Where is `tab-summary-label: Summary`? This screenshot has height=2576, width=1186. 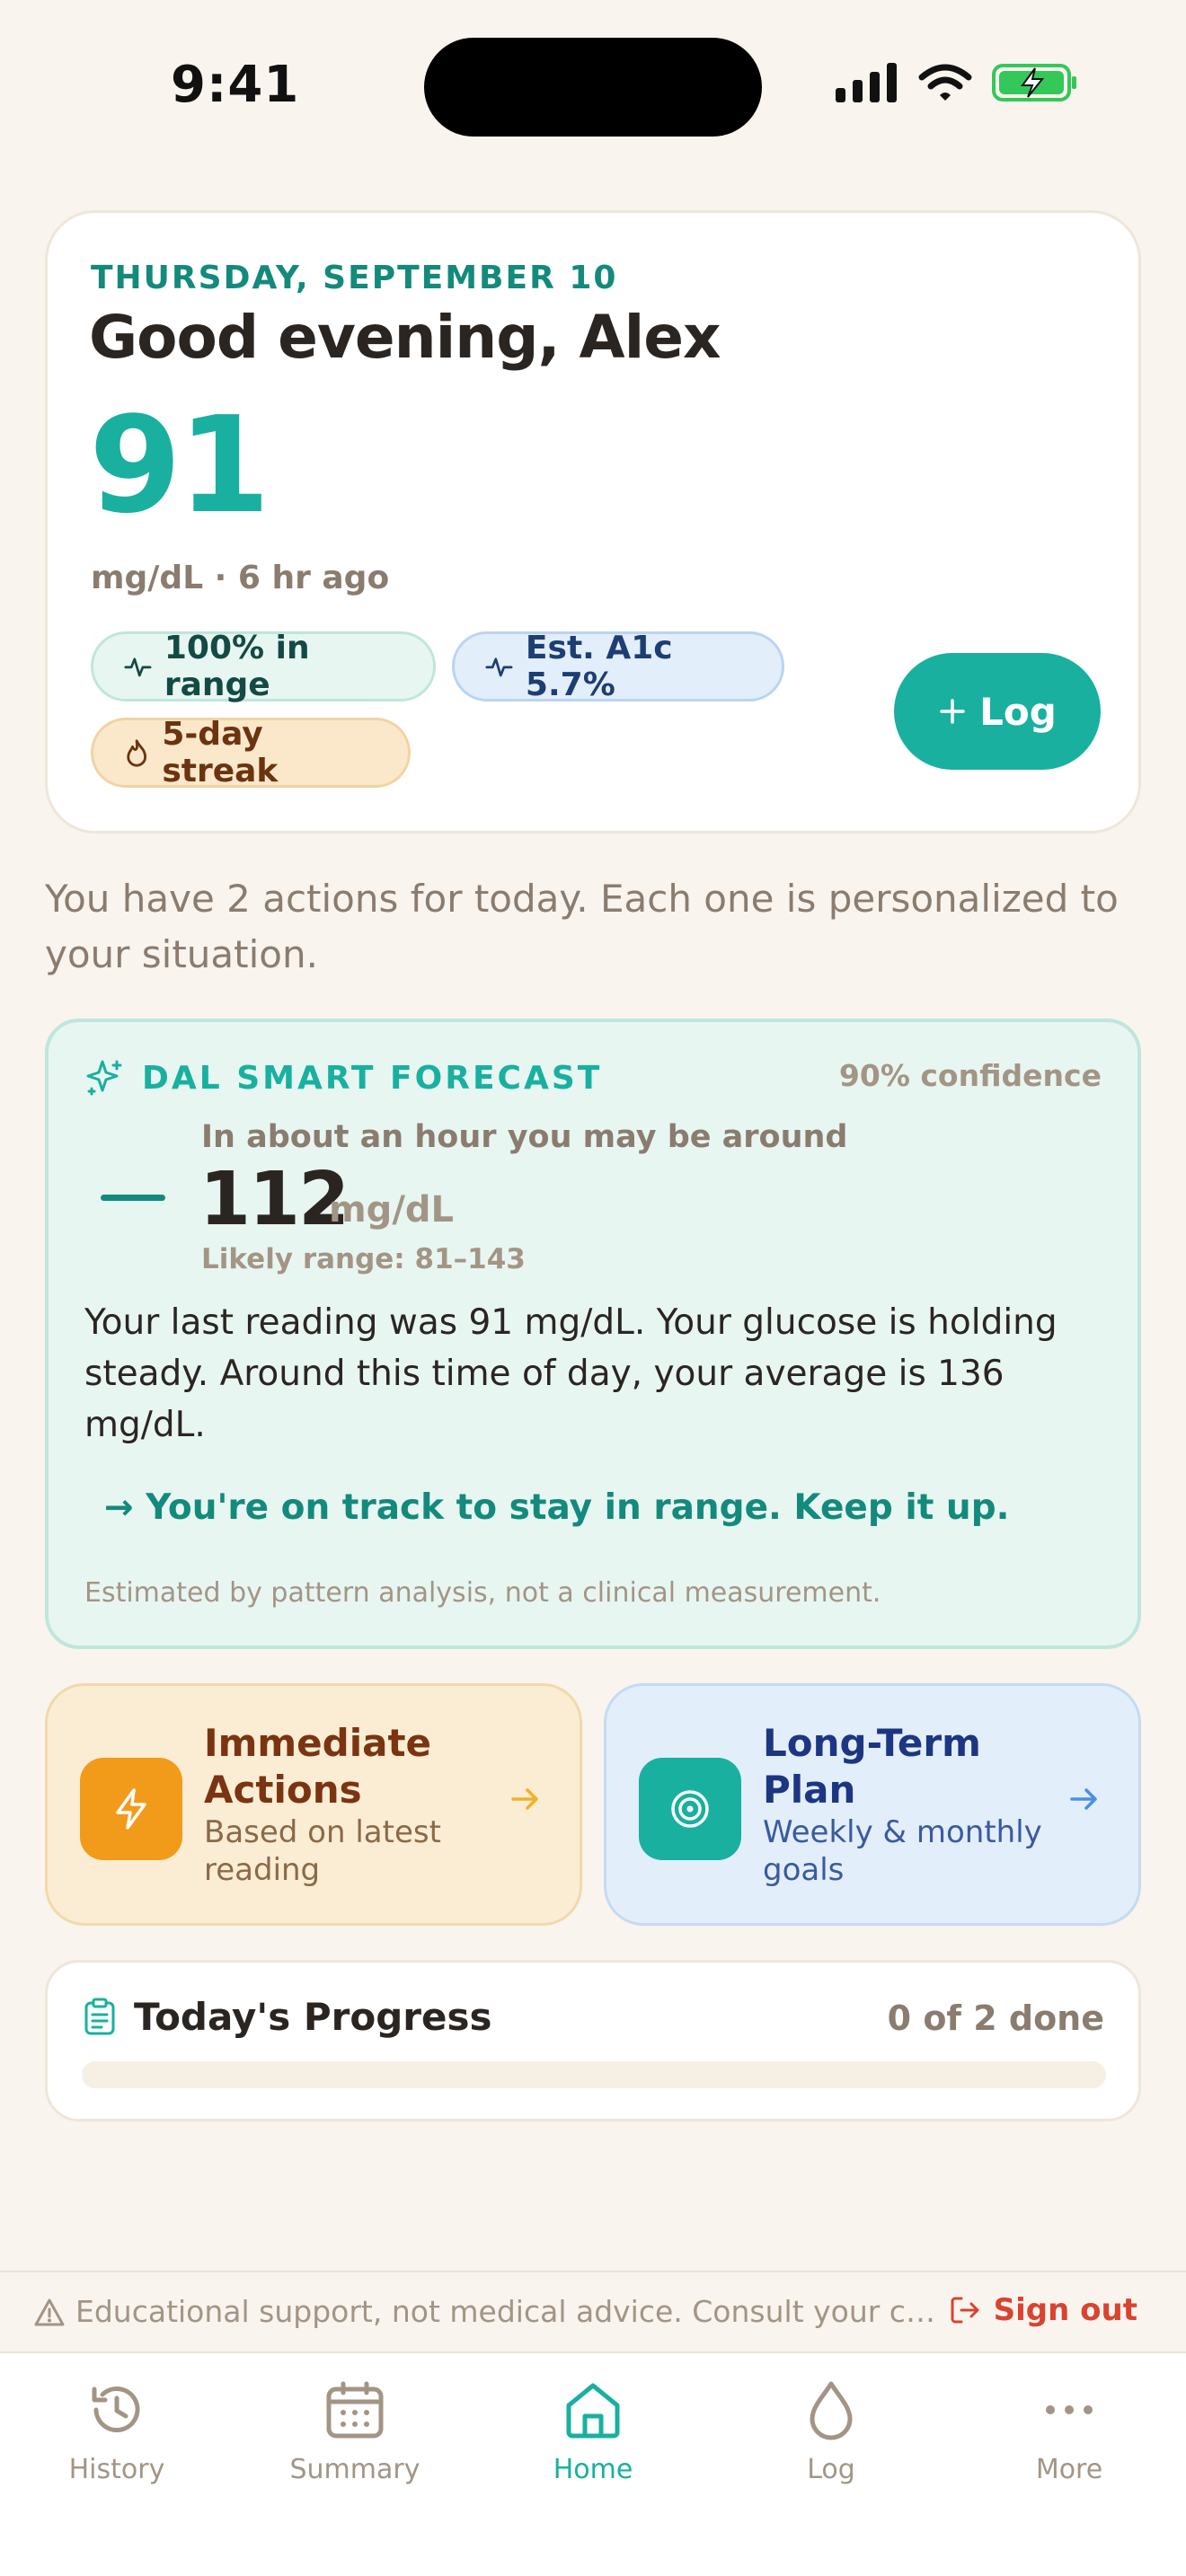
tab-summary-label: Summary is located at coordinates (354, 2469).